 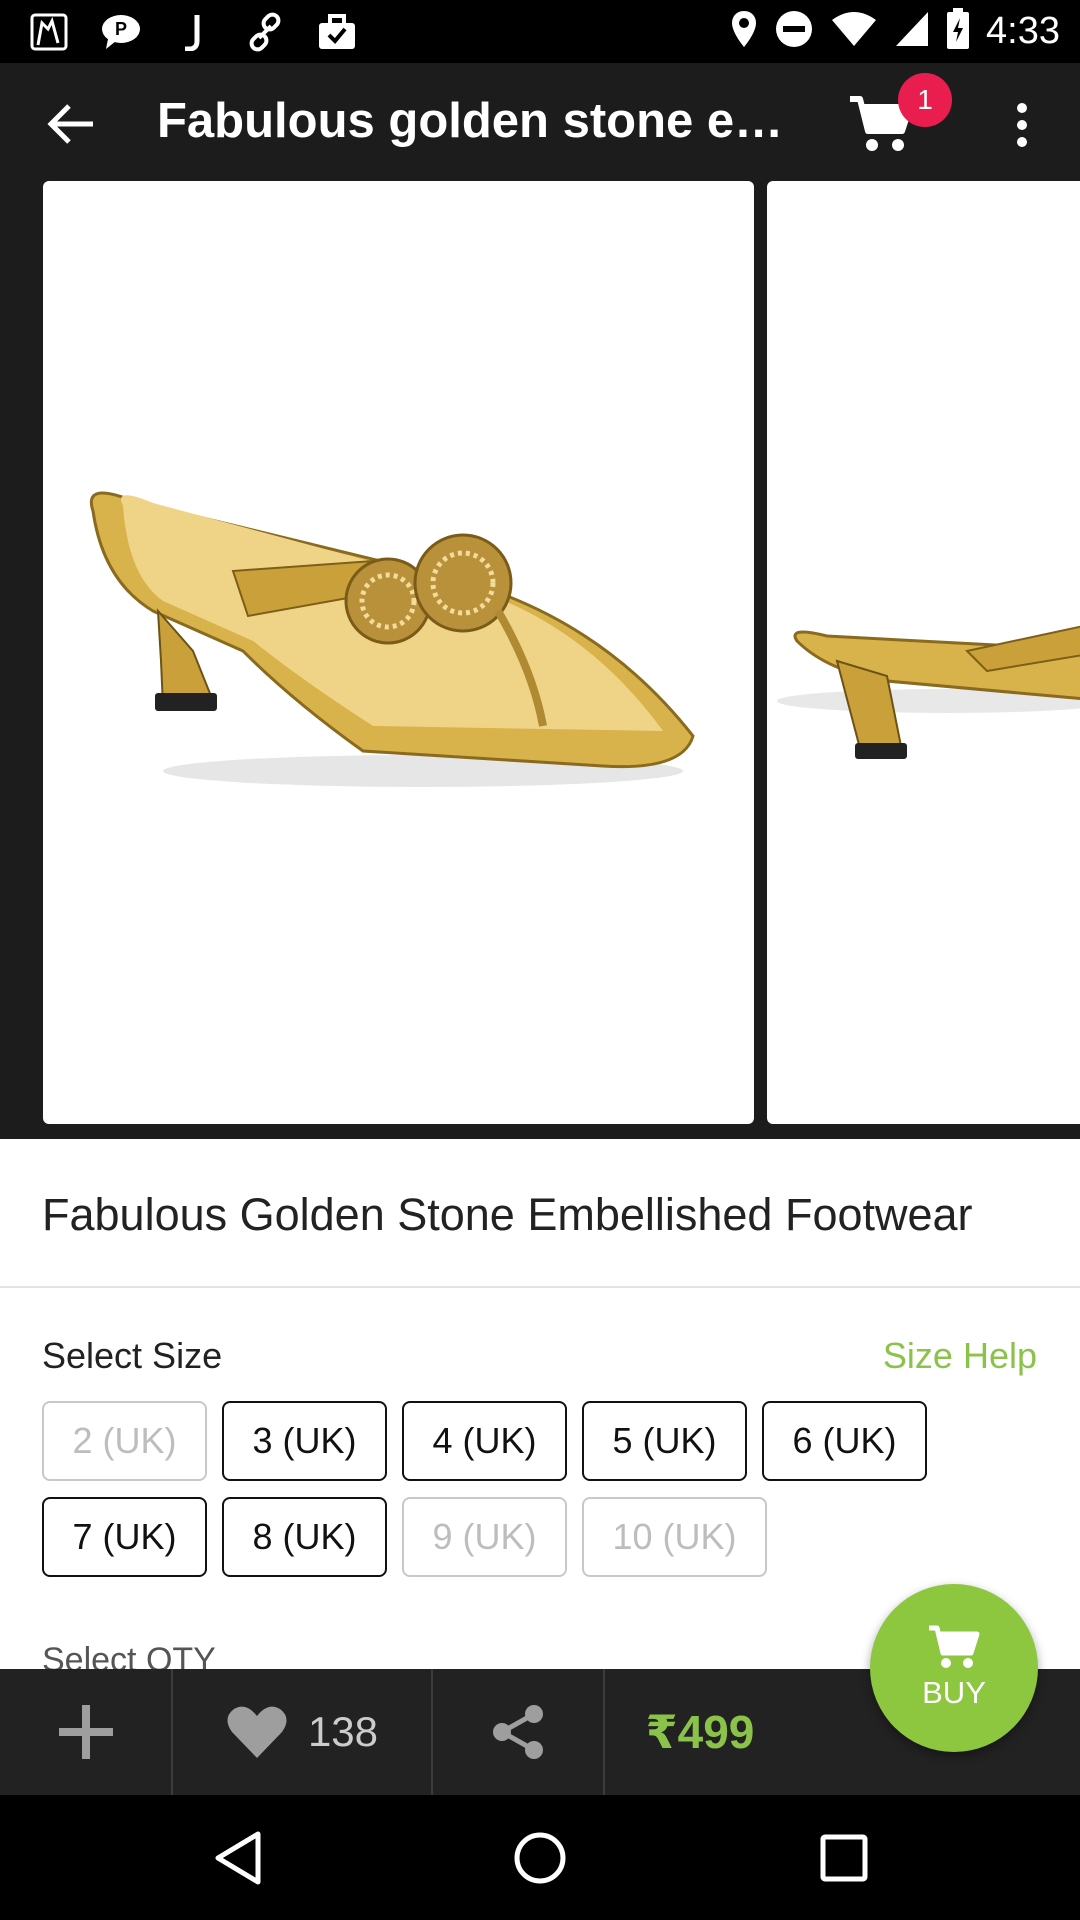 What do you see at coordinates (1022, 125) in the screenshot?
I see `more-options-button` at bounding box center [1022, 125].